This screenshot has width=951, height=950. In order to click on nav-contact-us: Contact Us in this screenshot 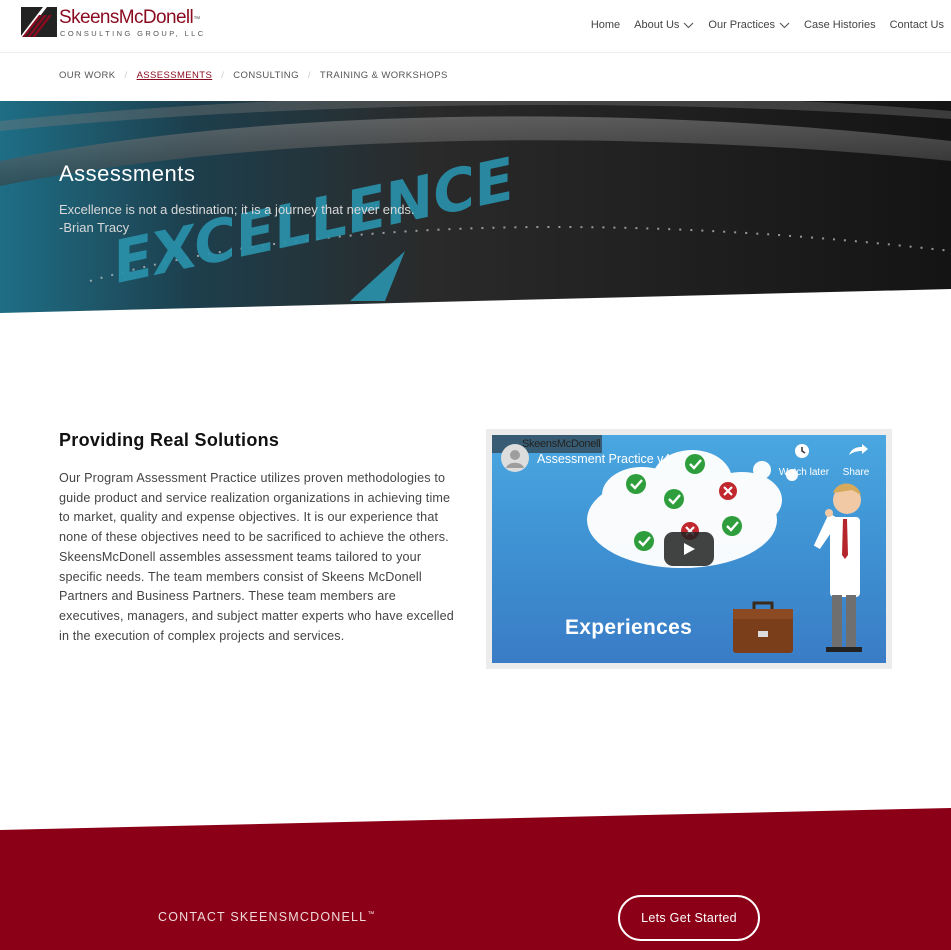, I will do `click(917, 25)`.